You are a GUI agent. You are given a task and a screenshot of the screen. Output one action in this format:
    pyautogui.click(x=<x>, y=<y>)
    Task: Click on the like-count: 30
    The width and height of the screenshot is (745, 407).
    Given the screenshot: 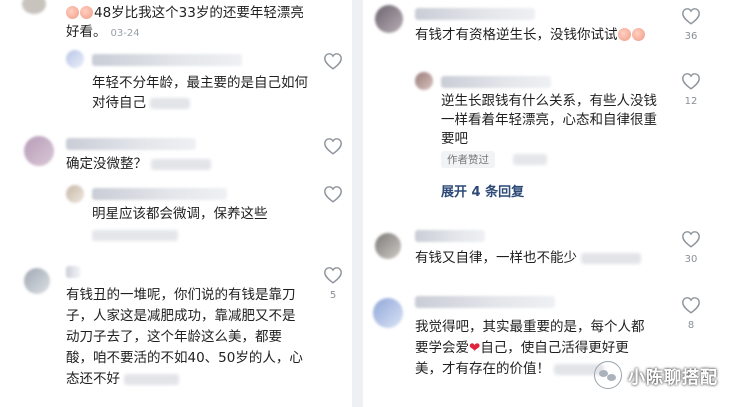 What is the action you would take?
    pyautogui.click(x=691, y=259)
    